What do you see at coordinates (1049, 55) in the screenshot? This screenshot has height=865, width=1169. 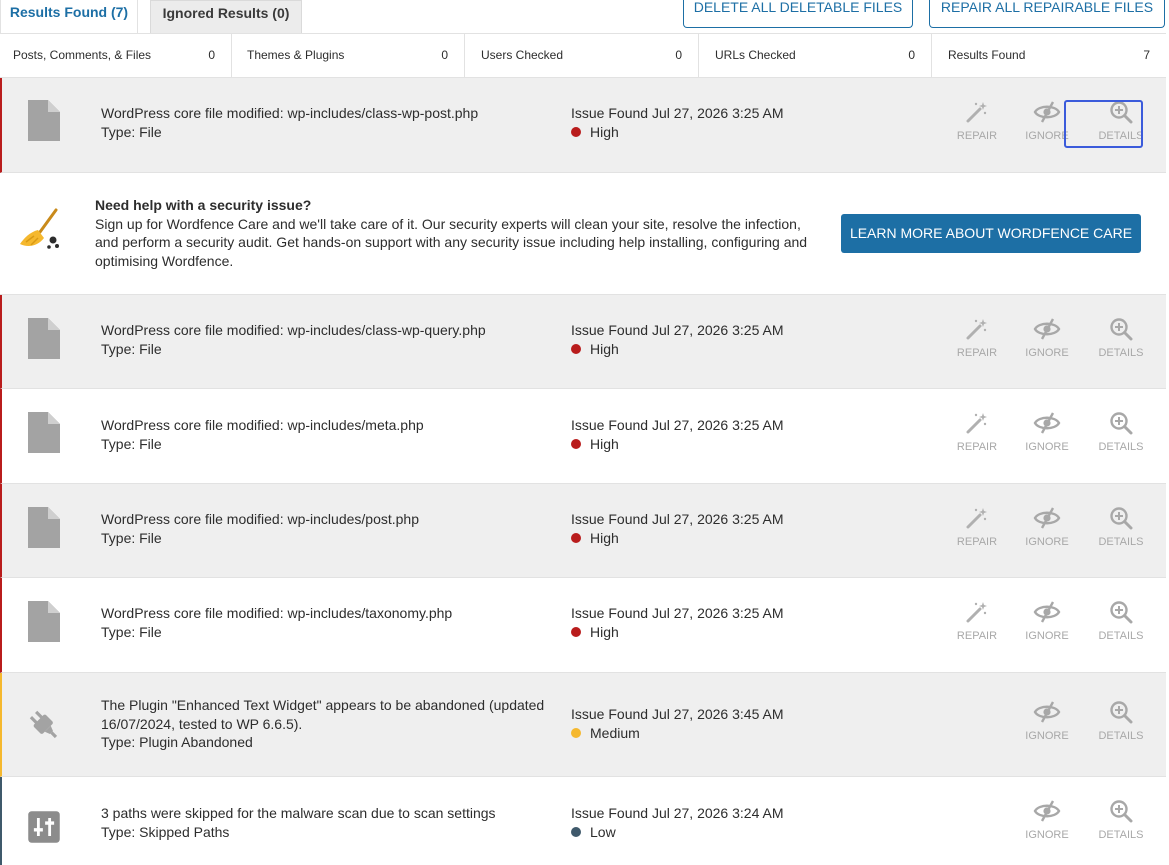 I see `stat-results-found: Results Found 7` at bounding box center [1049, 55].